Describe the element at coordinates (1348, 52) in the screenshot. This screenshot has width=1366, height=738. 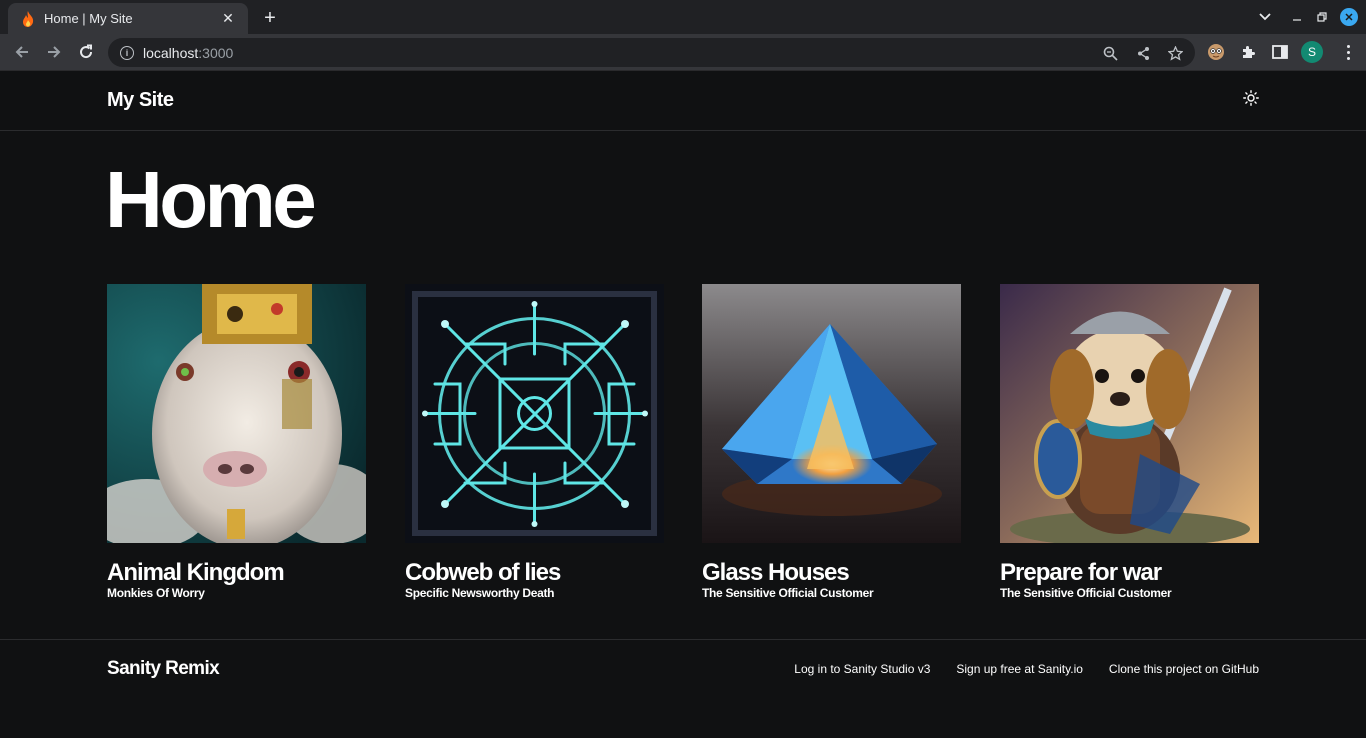
I see `menu-icon` at that location.